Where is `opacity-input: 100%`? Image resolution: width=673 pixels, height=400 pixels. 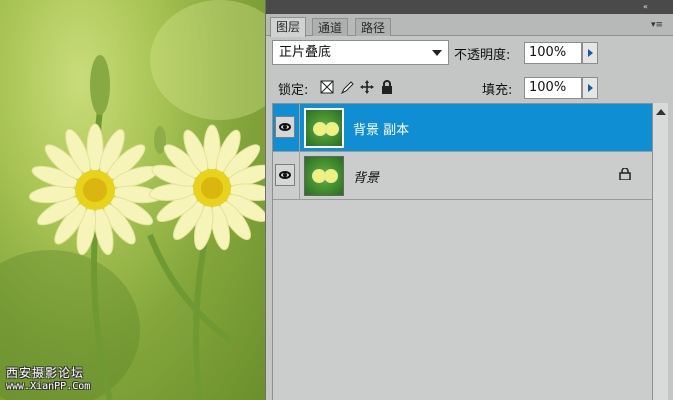 opacity-input: 100% is located at coordinates (553, 53).